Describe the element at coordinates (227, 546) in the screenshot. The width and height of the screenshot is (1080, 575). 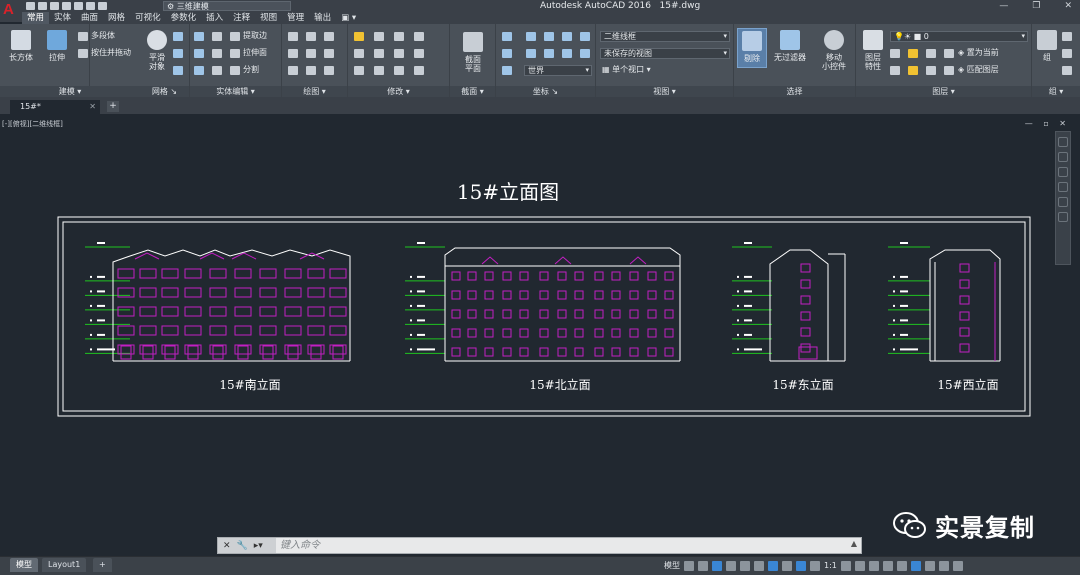
I see `close-command-line-icon: ✕` at that location.